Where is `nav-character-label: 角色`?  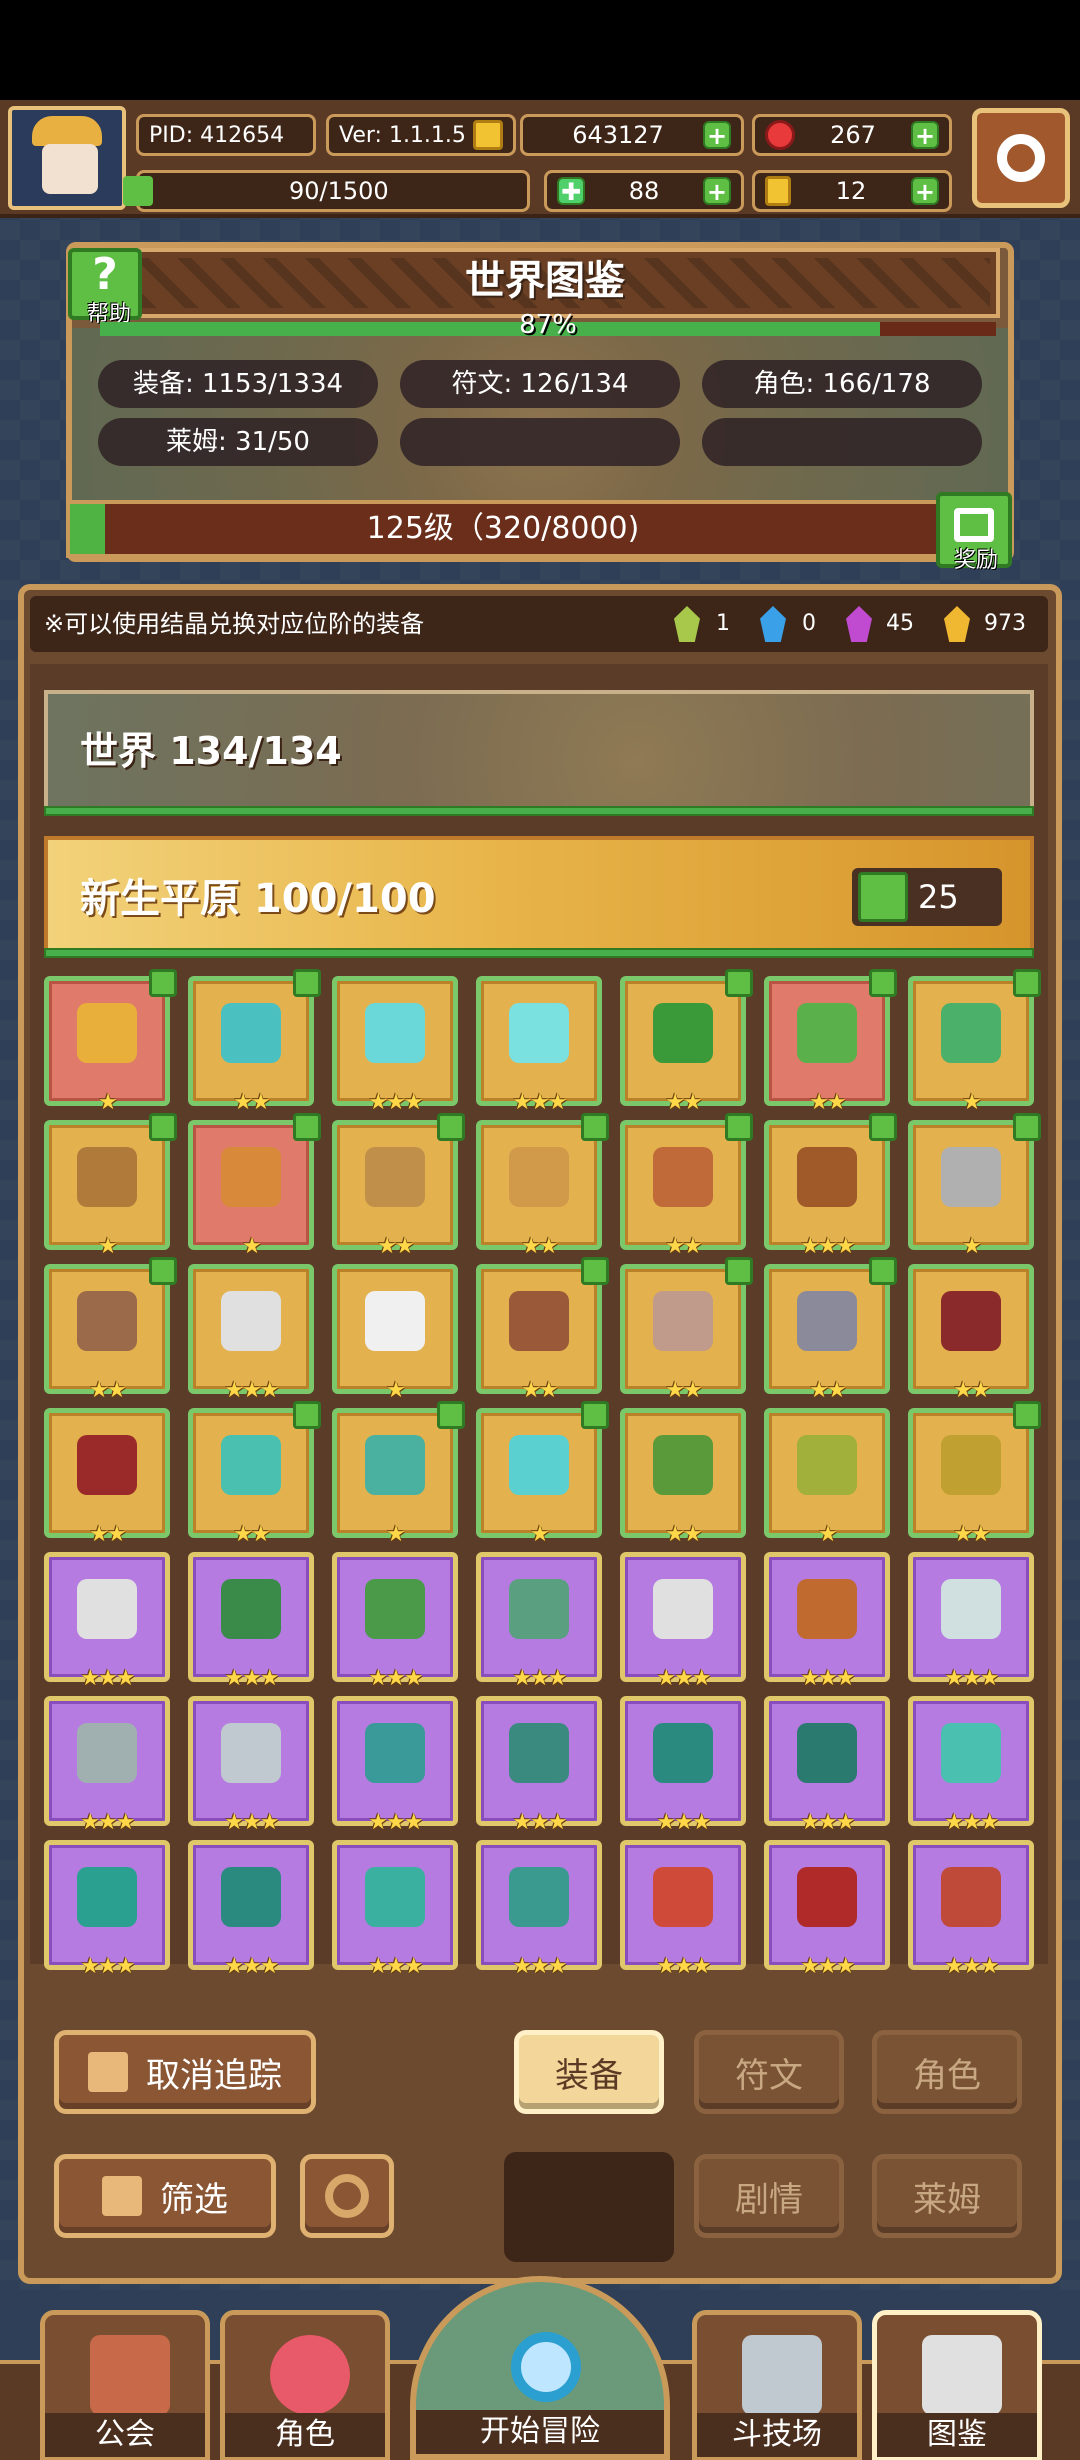
nav-character-label: 角色 is located at coordinates (305, 2435).